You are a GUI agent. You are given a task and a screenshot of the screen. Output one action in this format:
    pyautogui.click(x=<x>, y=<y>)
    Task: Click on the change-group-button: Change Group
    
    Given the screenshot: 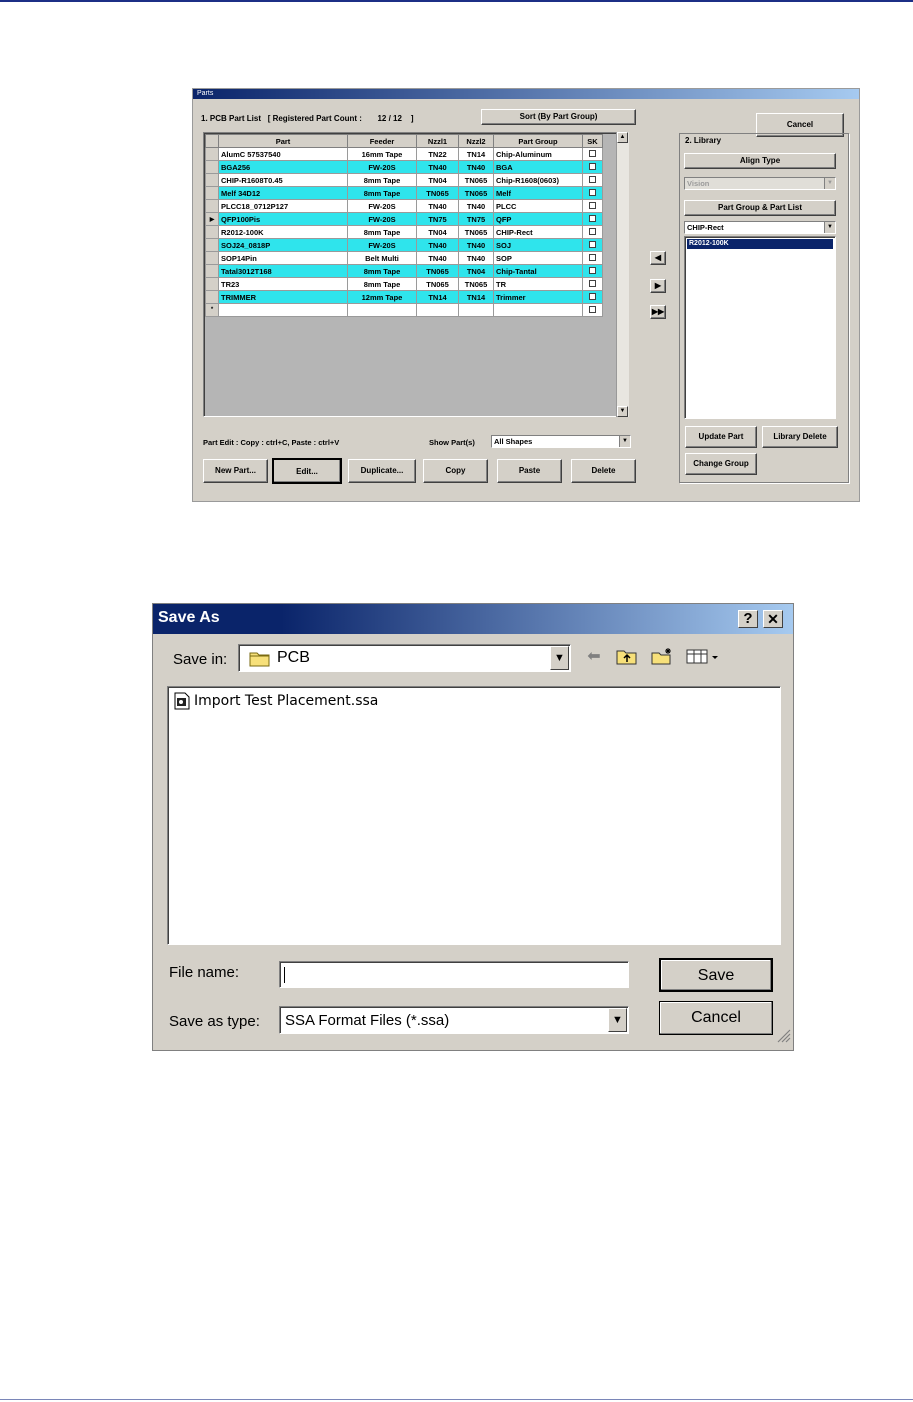 What is the action you would take?
    pyautogui.click(x=721, y=464)
    